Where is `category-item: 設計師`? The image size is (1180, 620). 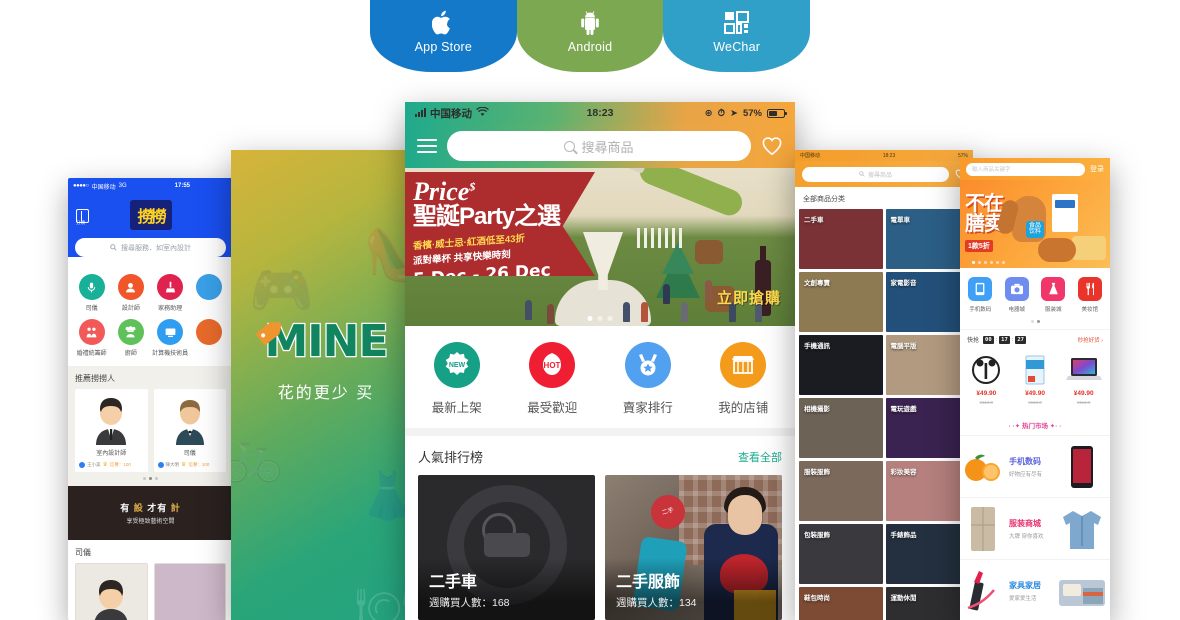 category-item: 設計師 is located at coordinates (130, 293).